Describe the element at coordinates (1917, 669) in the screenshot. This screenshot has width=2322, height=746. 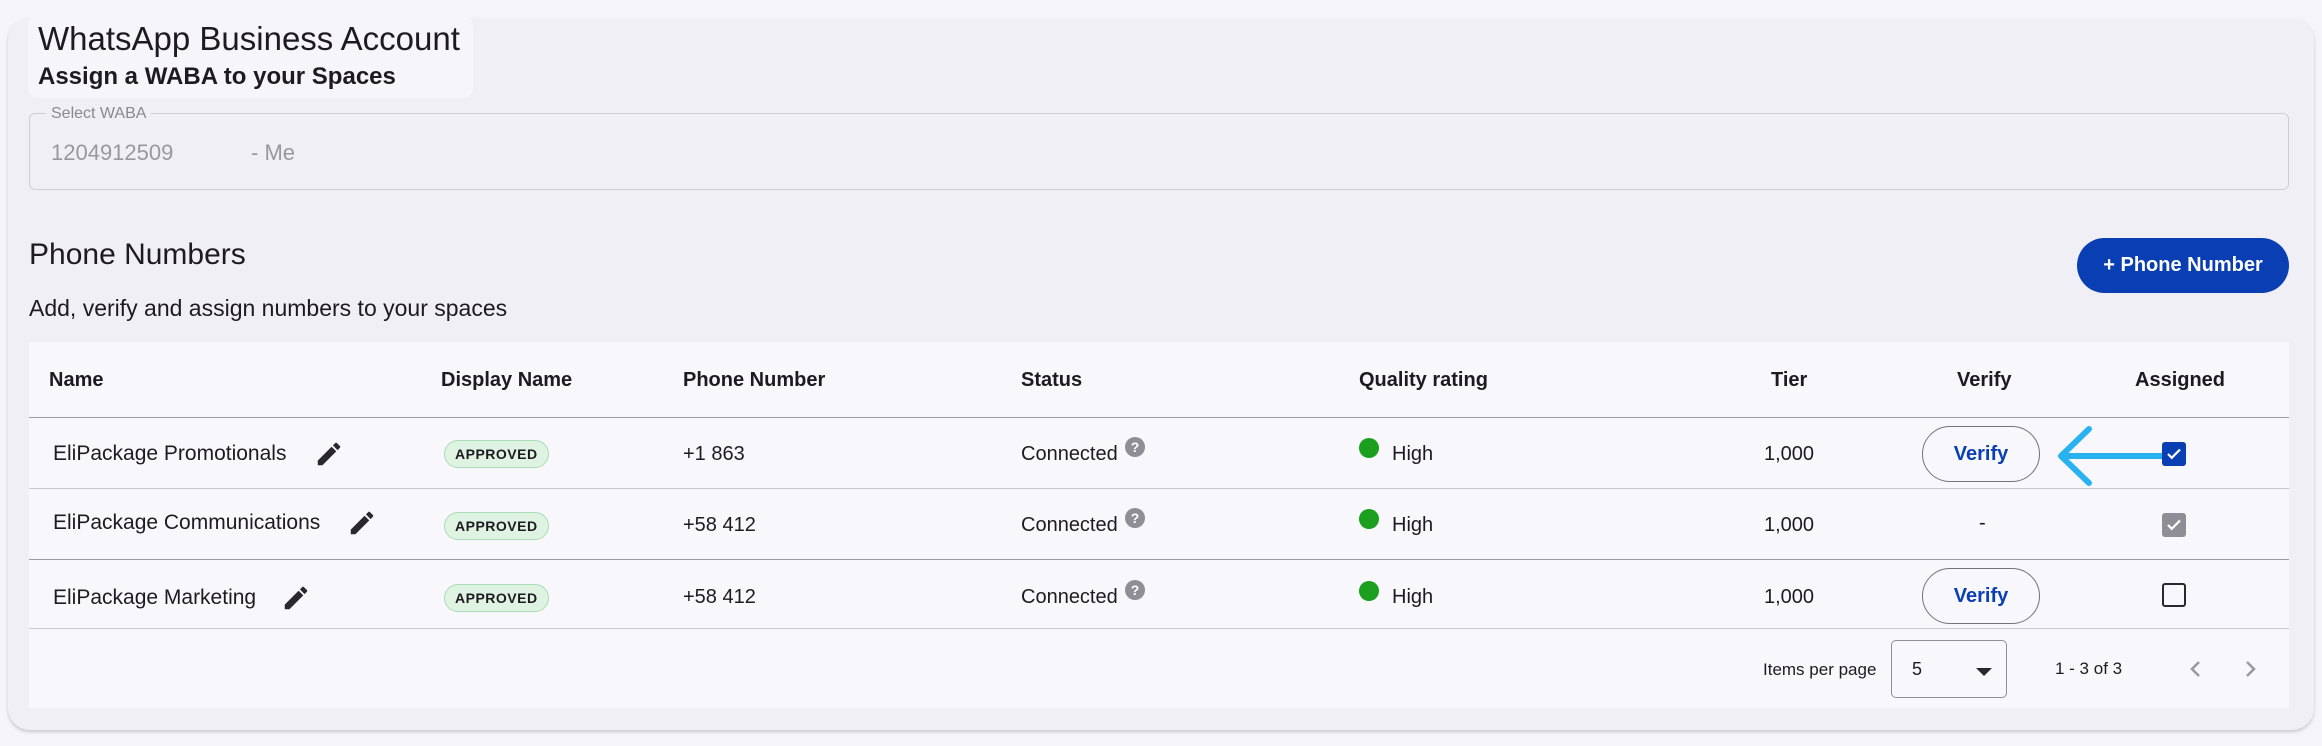
I see `items-per-page-value: 5` at that location.